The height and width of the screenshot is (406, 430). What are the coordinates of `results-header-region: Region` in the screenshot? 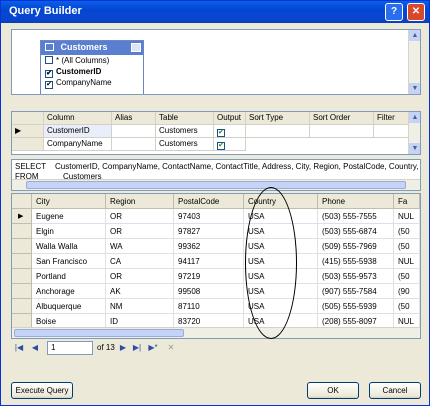 It's located at (140, 201).